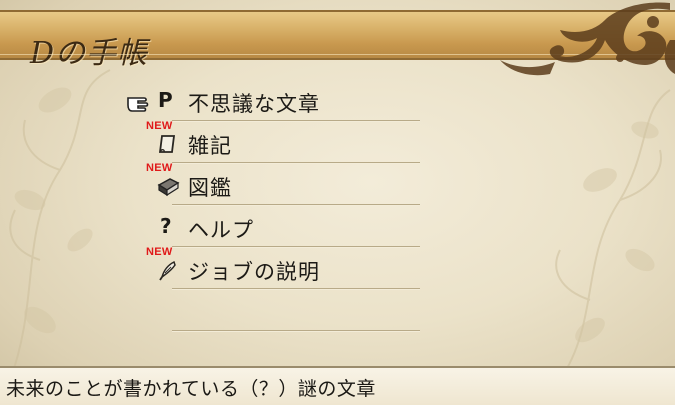  What do you see at coordinates (167, 144) in the screenshot?
I see `note-page-icon` at bounding box center [167, 144].